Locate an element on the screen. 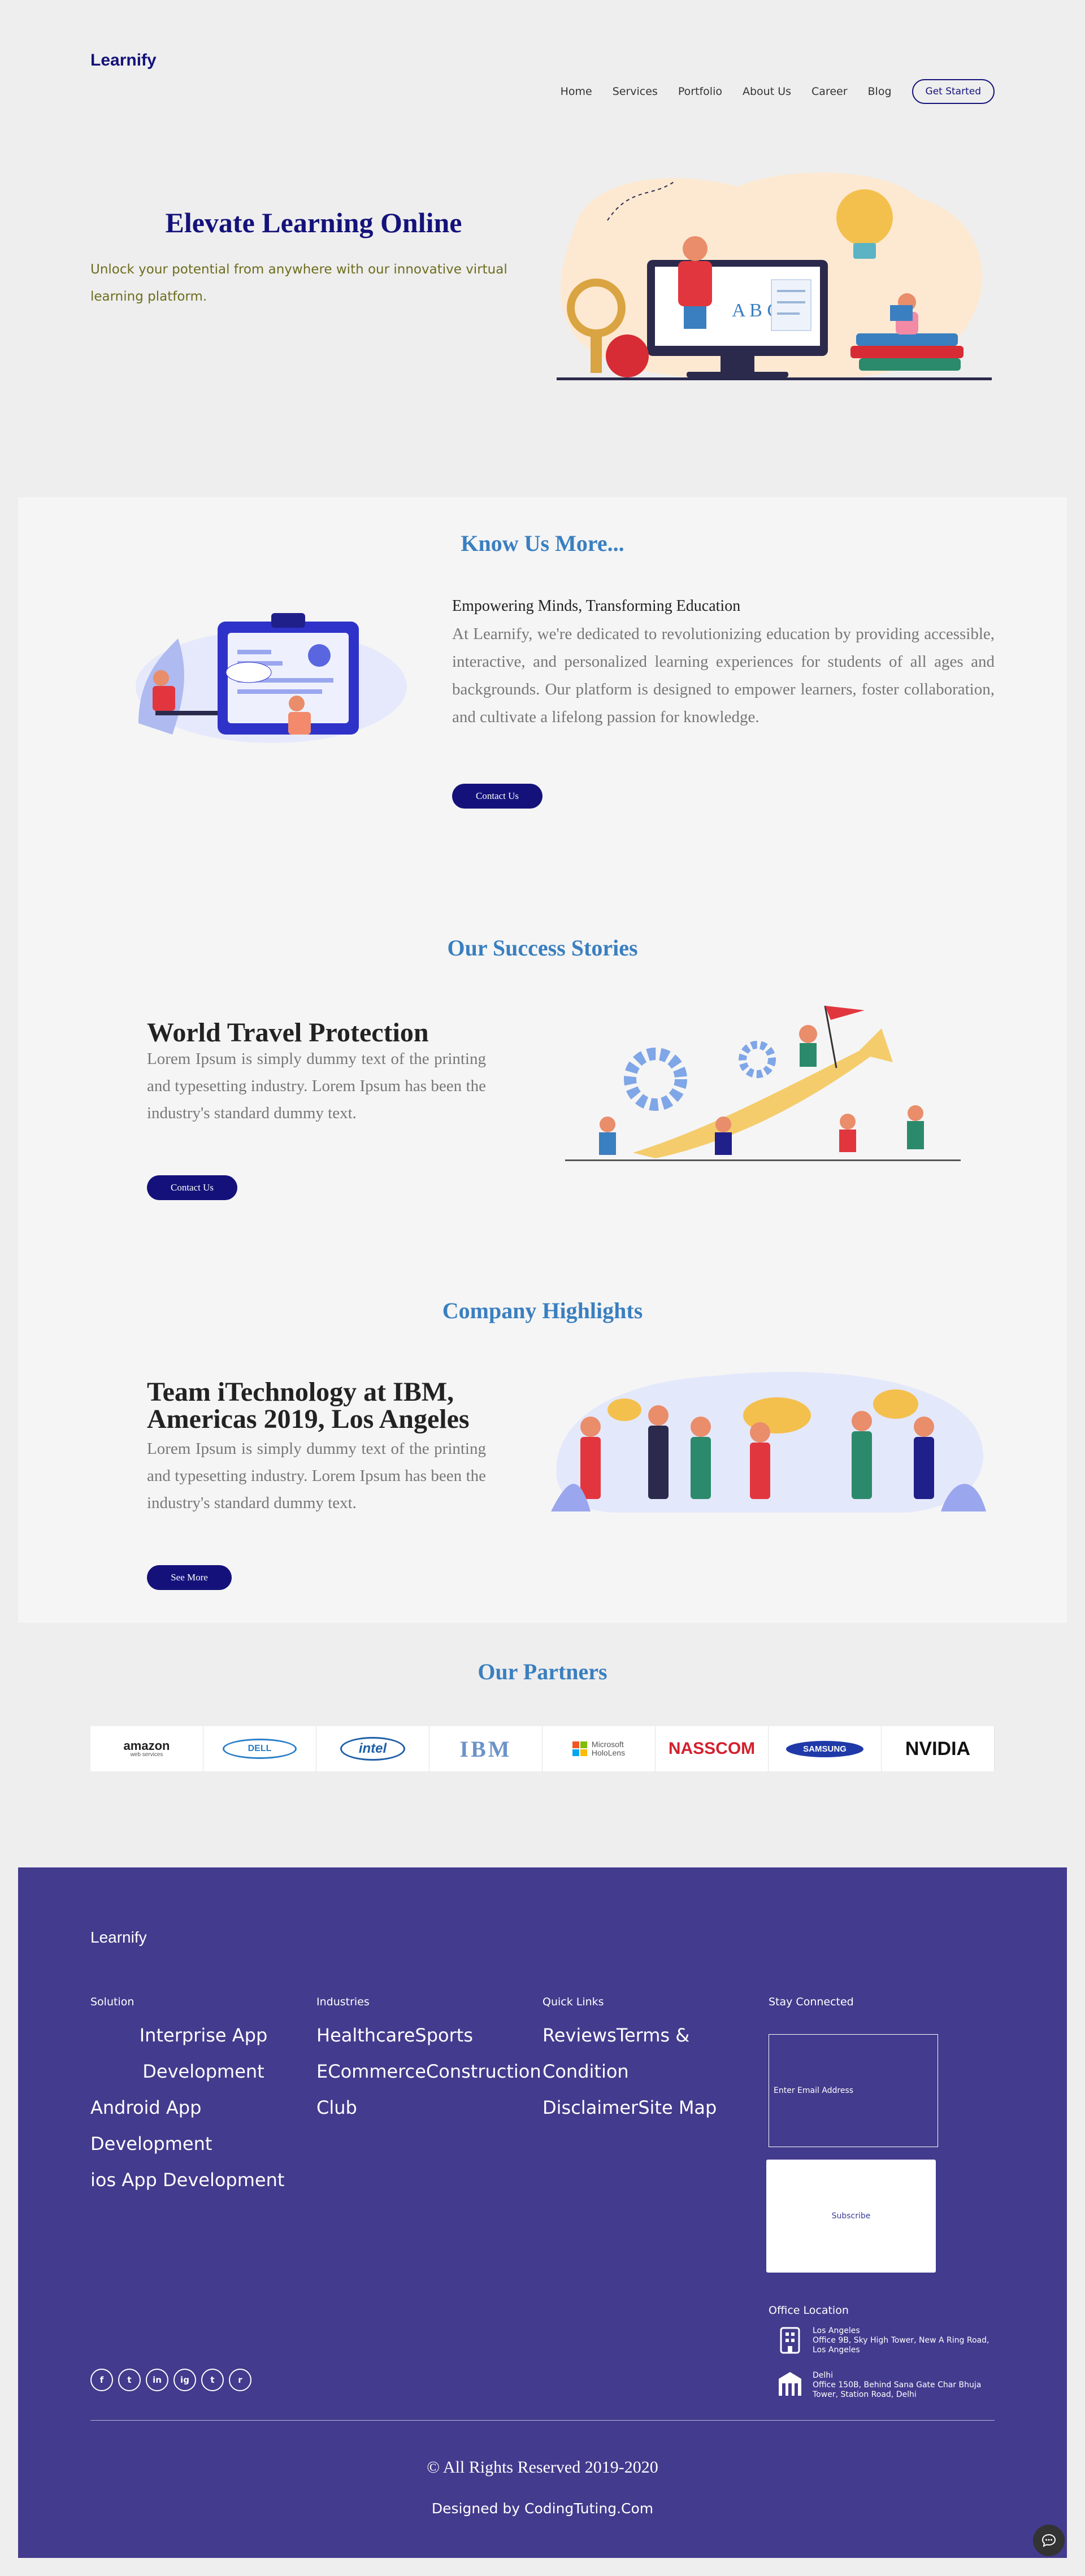 This screenshot has height=2576, width=1085. chat-icon is located at coordinates (1048, 2540).